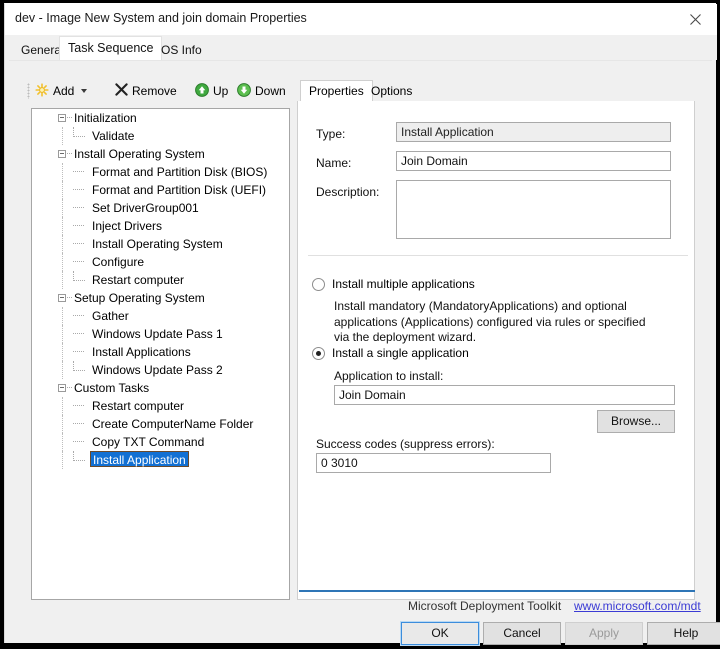  Describe the element at coordinates (160, 316) in the screenshot. I see `tree-item: Gather` at that location.